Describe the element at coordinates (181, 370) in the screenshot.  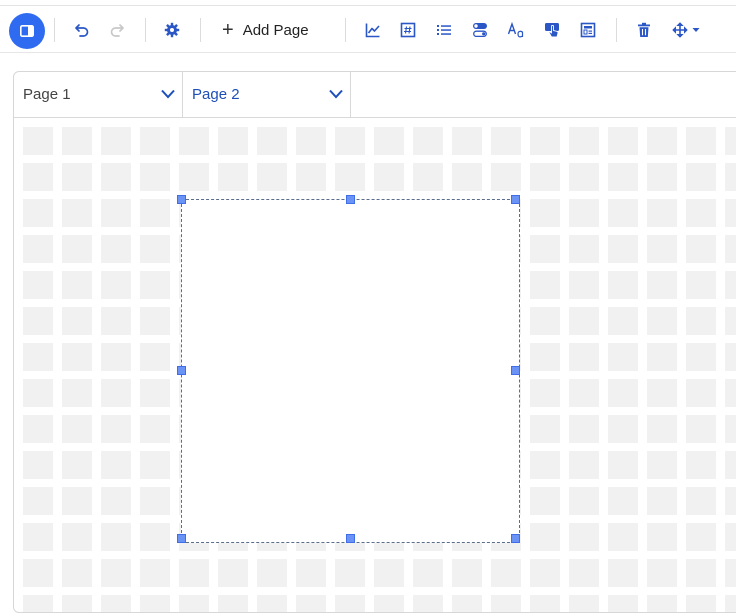
I see `resize-handle-left` at that location.